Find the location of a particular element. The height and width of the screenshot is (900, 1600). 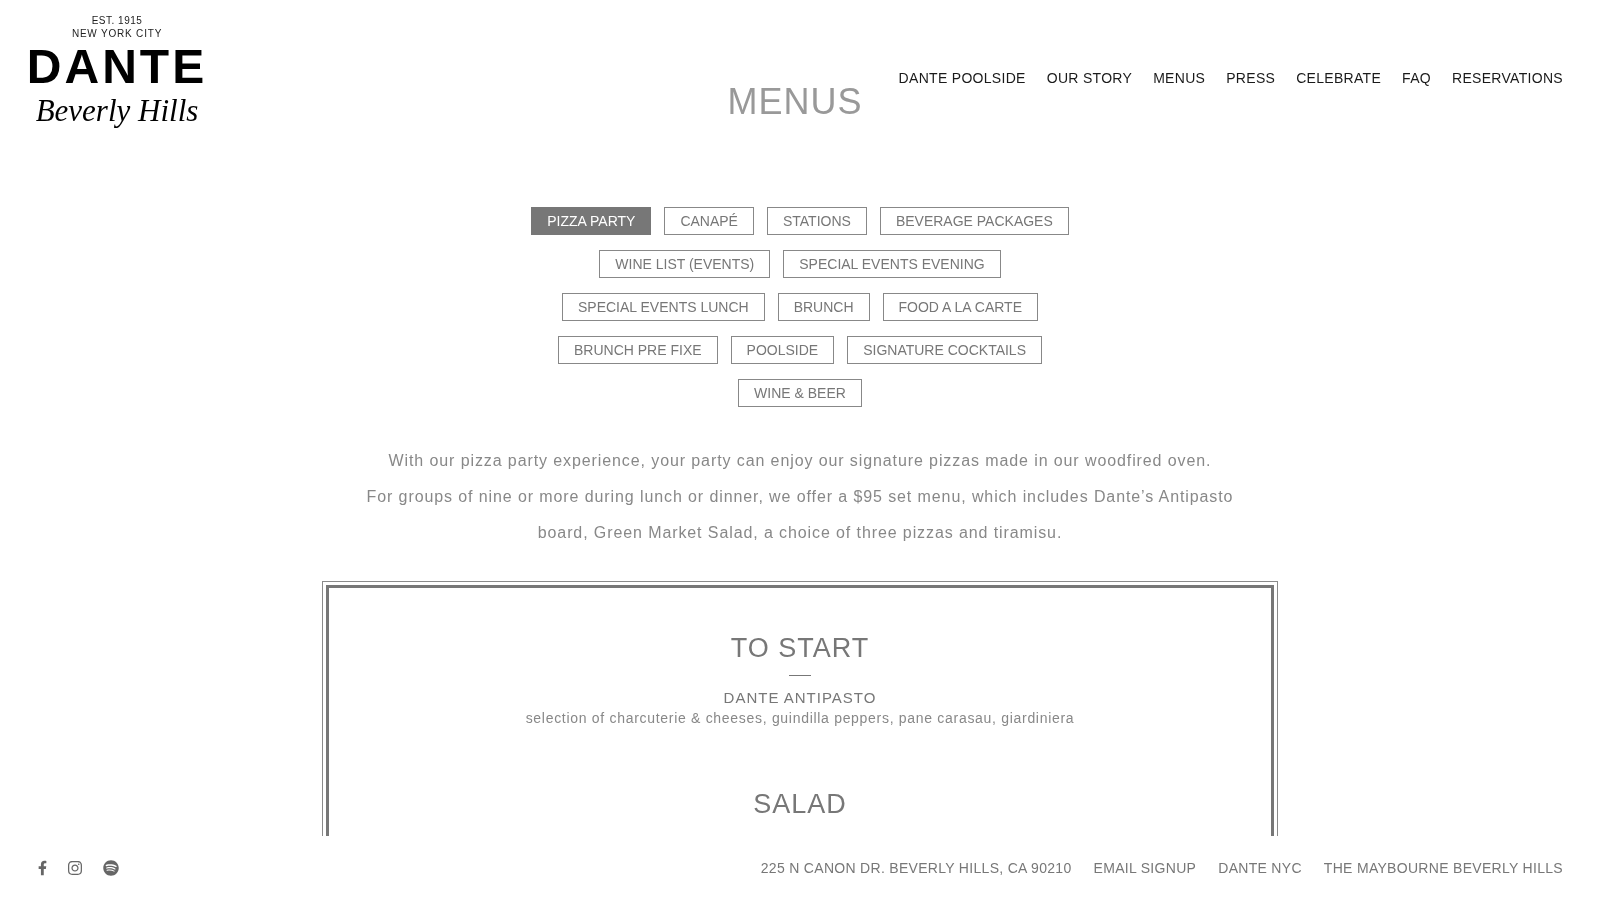

menu-tab: SIGNATURE COCKTAILS is located at coordinates (944, 350).